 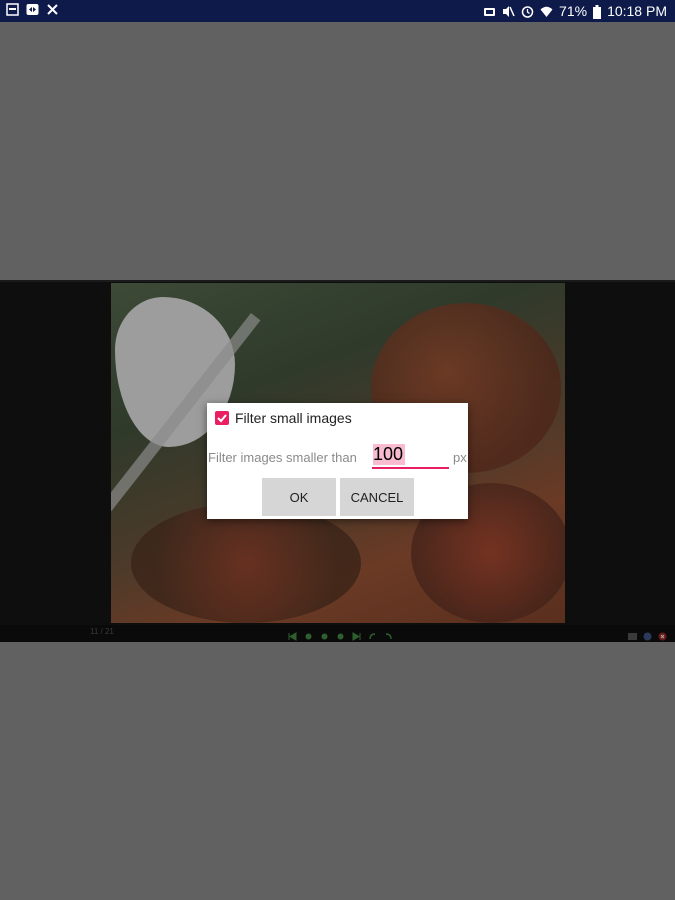 I want to click on mute-icon, so click(x=508, y=11).